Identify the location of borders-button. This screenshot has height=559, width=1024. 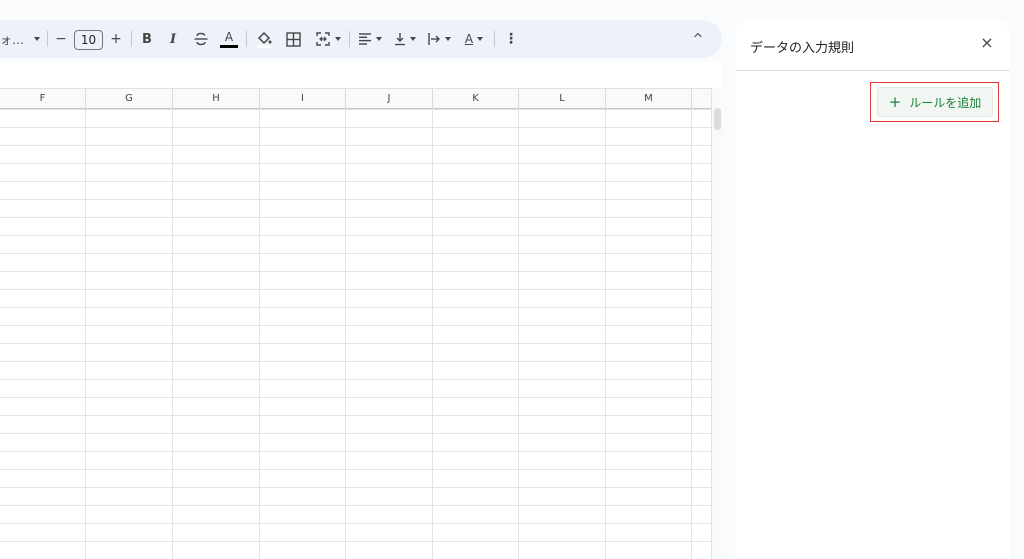
(293, 39).